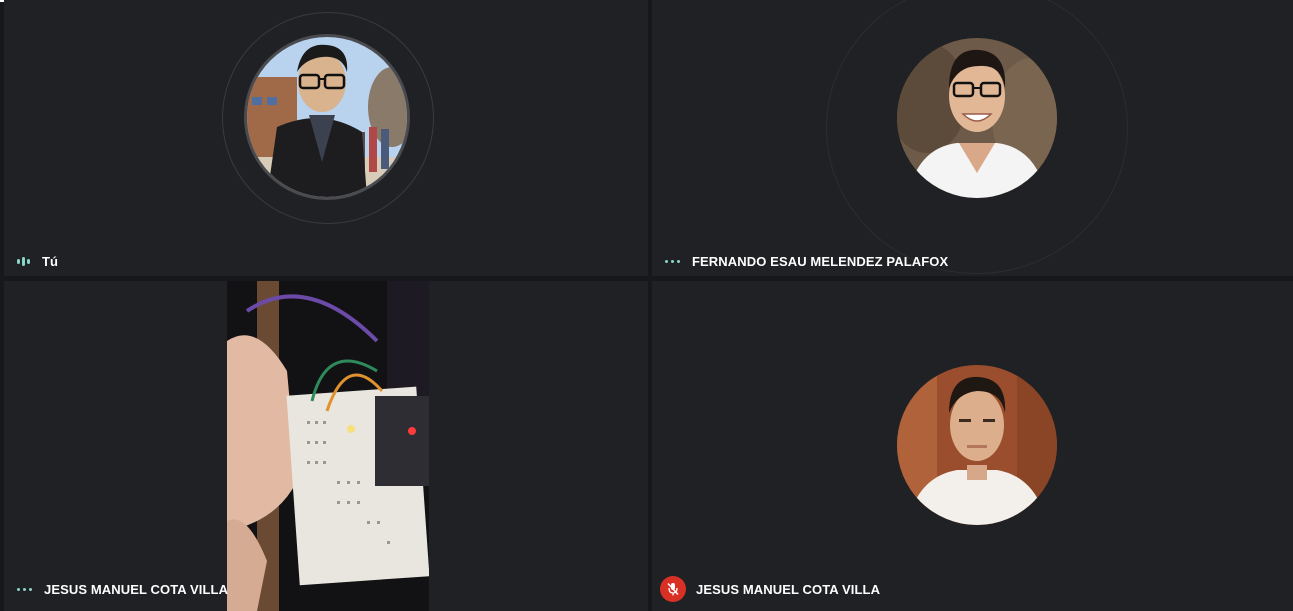 Image resolution: width=1293 pixels, height=611 pixels. What do you see at coordinates (37, 261) in the screenshot?
I see `participant-nameplate: Tú` at bounding box center [37, 261].